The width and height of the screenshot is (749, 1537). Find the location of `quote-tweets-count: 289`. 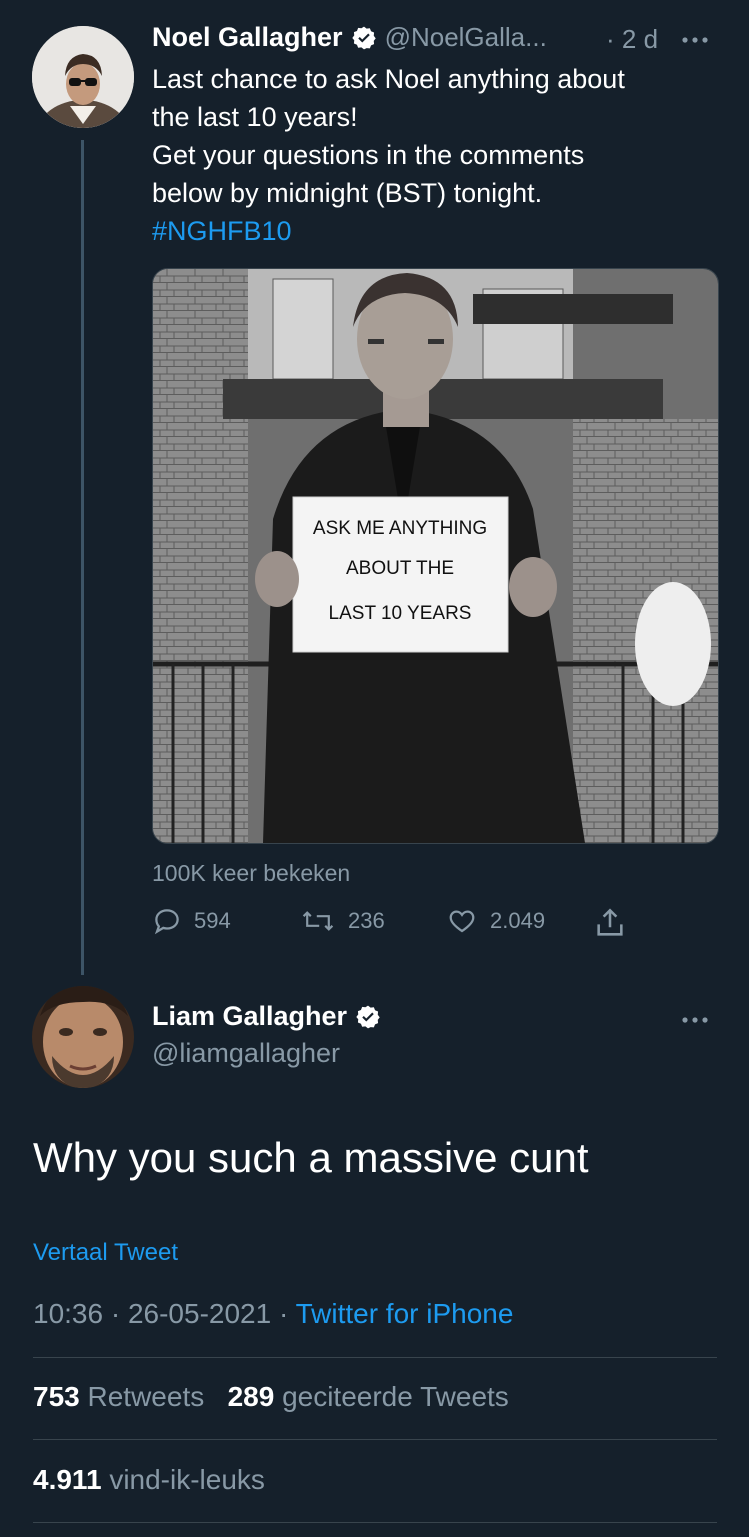

quote-tweets-count: 289 is located at coordinates (251, 1396).